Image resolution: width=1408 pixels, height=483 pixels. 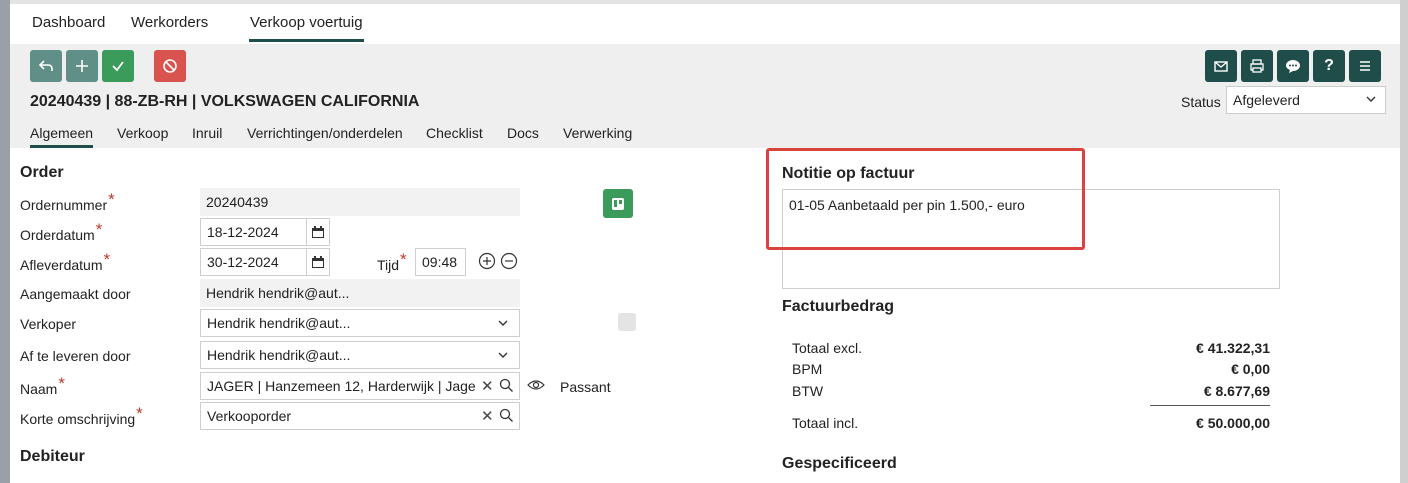 I want to click on check-icon, so click(x=118, y=66).